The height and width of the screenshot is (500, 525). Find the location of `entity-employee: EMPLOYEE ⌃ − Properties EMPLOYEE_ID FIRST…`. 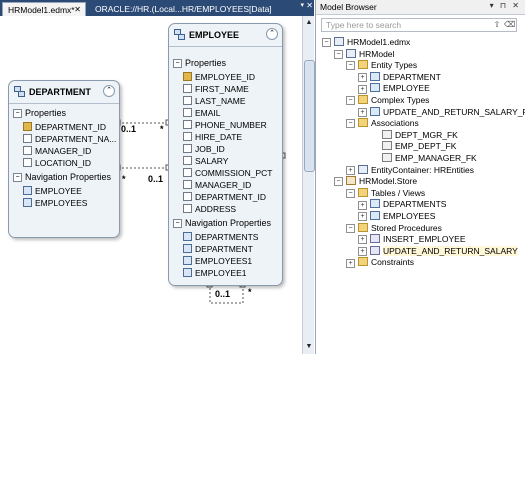

entity-employee: EMPLOYEE ⌃ − Properties EMPLOYEE_ID FIRST… is located at coordinates (225, 154).